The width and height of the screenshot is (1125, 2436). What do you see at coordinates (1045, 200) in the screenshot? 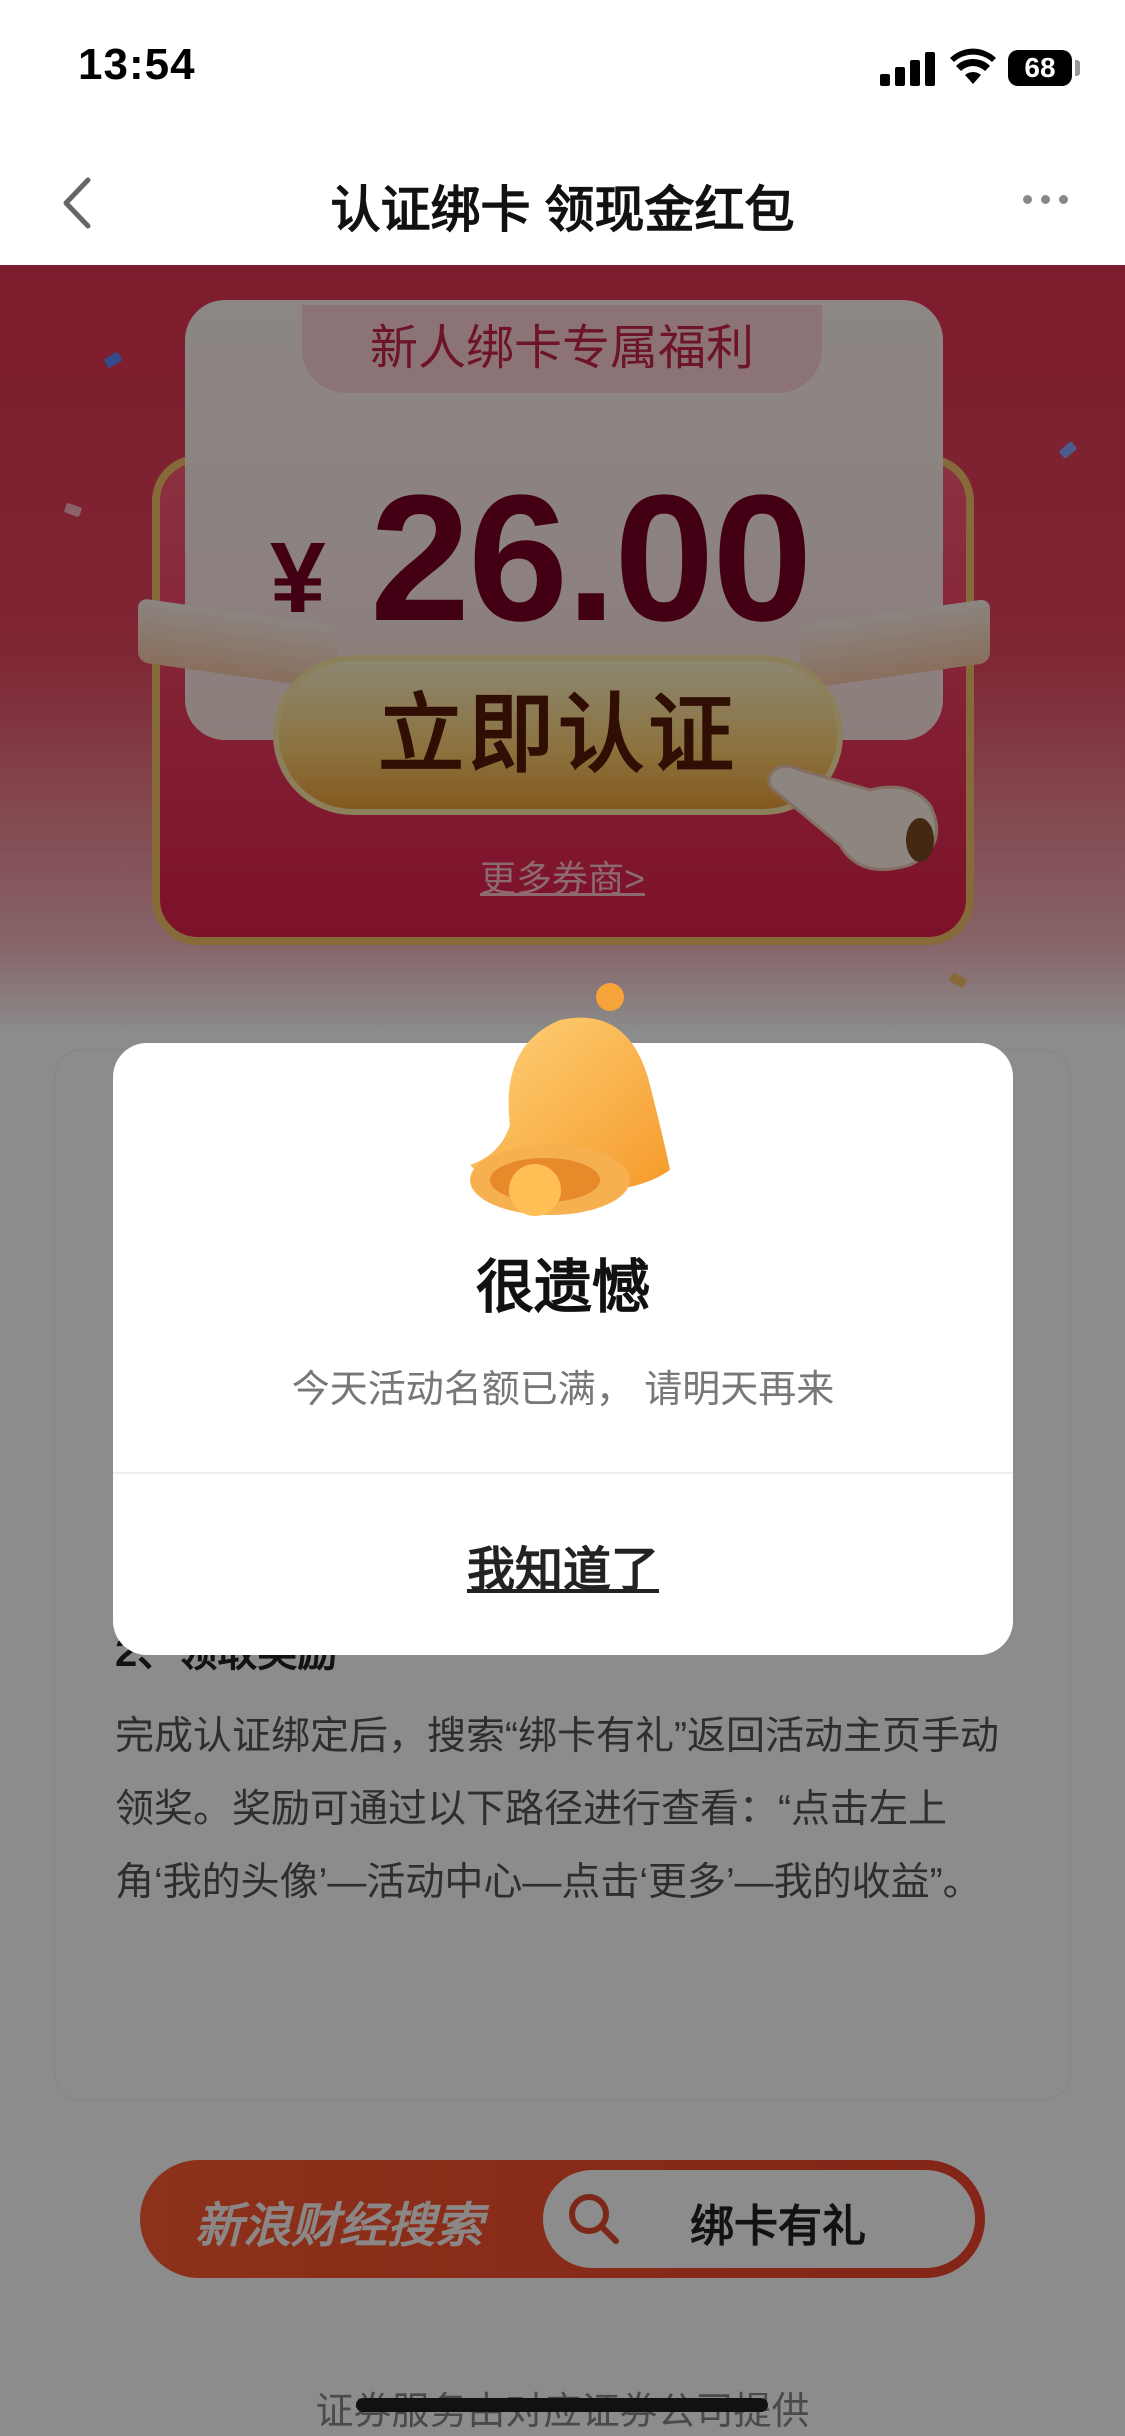
I see `more-options-icon` at bounding box center [1045, 200].